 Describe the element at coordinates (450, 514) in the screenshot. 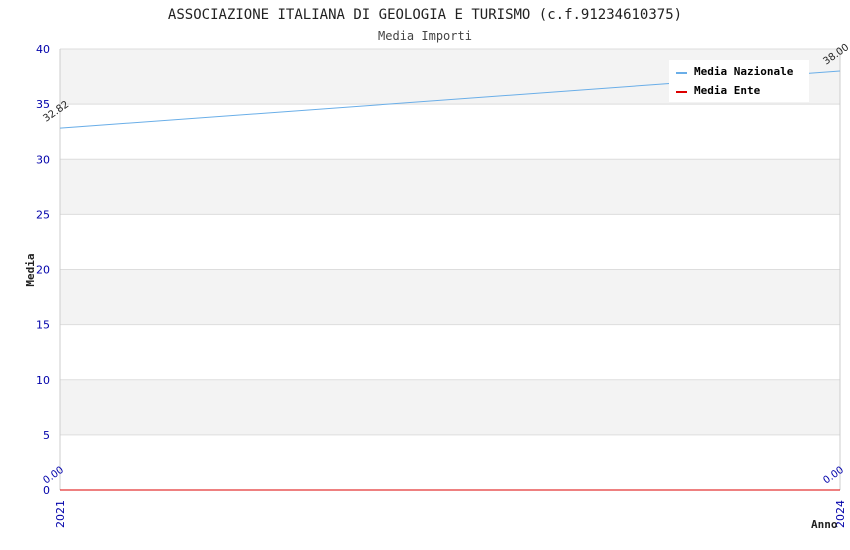

I see `x-axis-ticks: 2021 2024` at that location.